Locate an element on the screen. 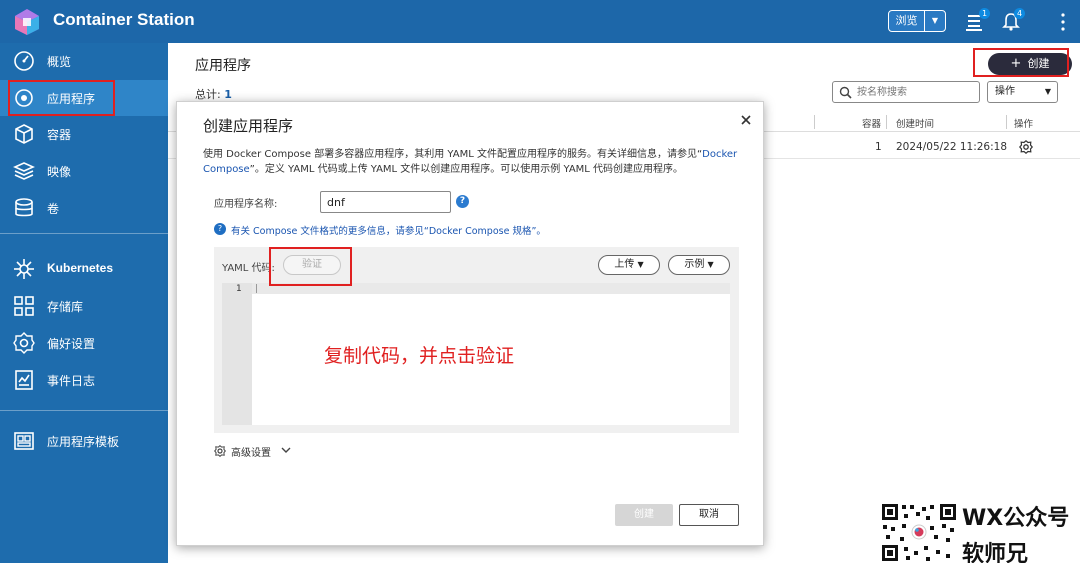 This screenshot has height=563, width=1080. container-station-logo is located at coordinates (27, 22).